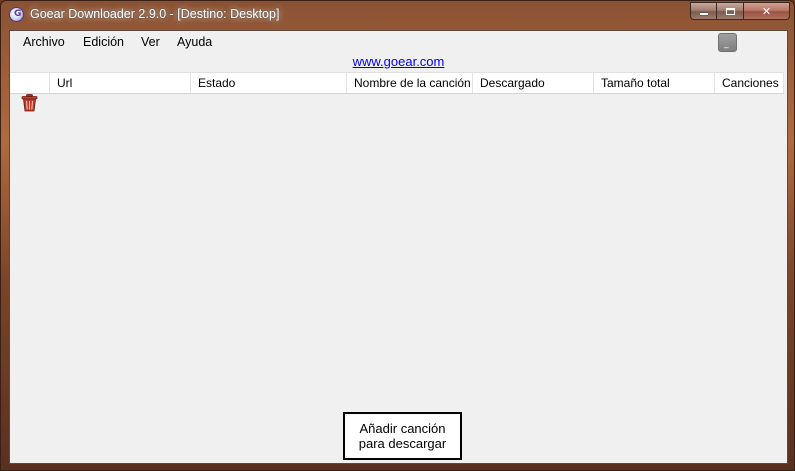  Describe the element at coordinates (402, 443) in the screenshot. I see `tooltip-line-2: para descargar` at that location.